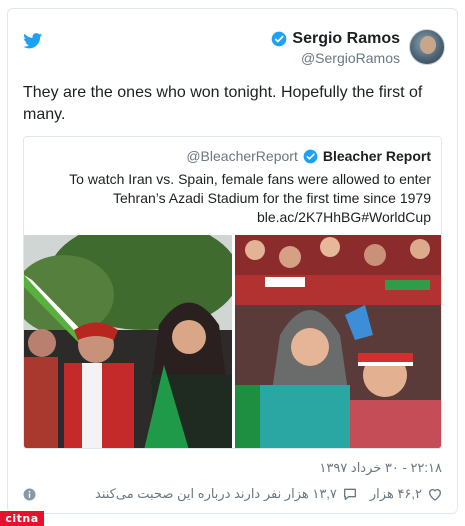 This screenshot has width=465, height=526. What do you see at coordinates (427, 47) in the screenshot?
I see `avatar` at bounding box center [427, 47].